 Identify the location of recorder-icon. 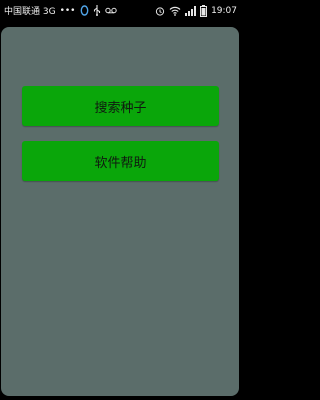
(110, 10).